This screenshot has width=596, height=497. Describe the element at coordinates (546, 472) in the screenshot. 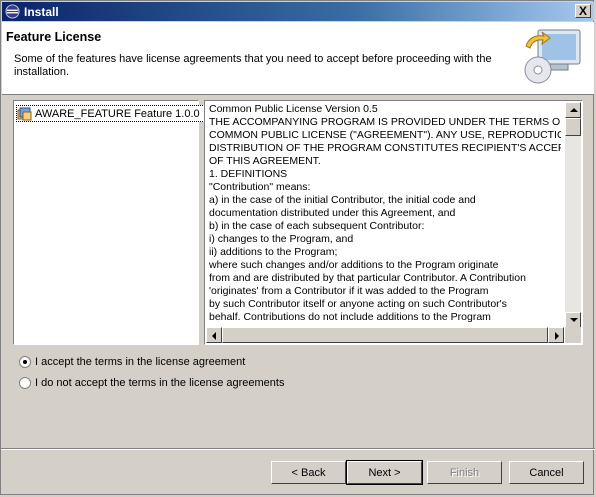

I see `cancel-button: Cancel` at that location.